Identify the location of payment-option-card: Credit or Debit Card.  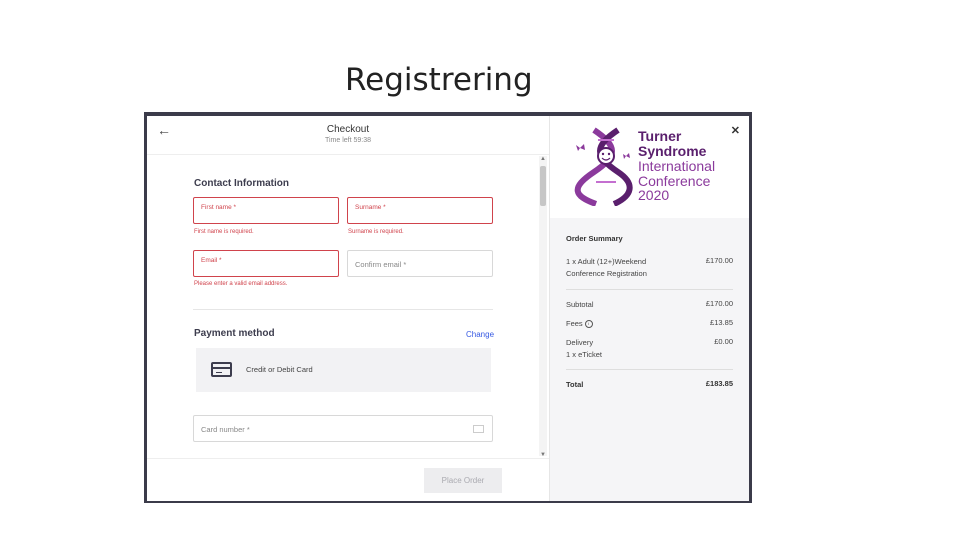
(343, 370).